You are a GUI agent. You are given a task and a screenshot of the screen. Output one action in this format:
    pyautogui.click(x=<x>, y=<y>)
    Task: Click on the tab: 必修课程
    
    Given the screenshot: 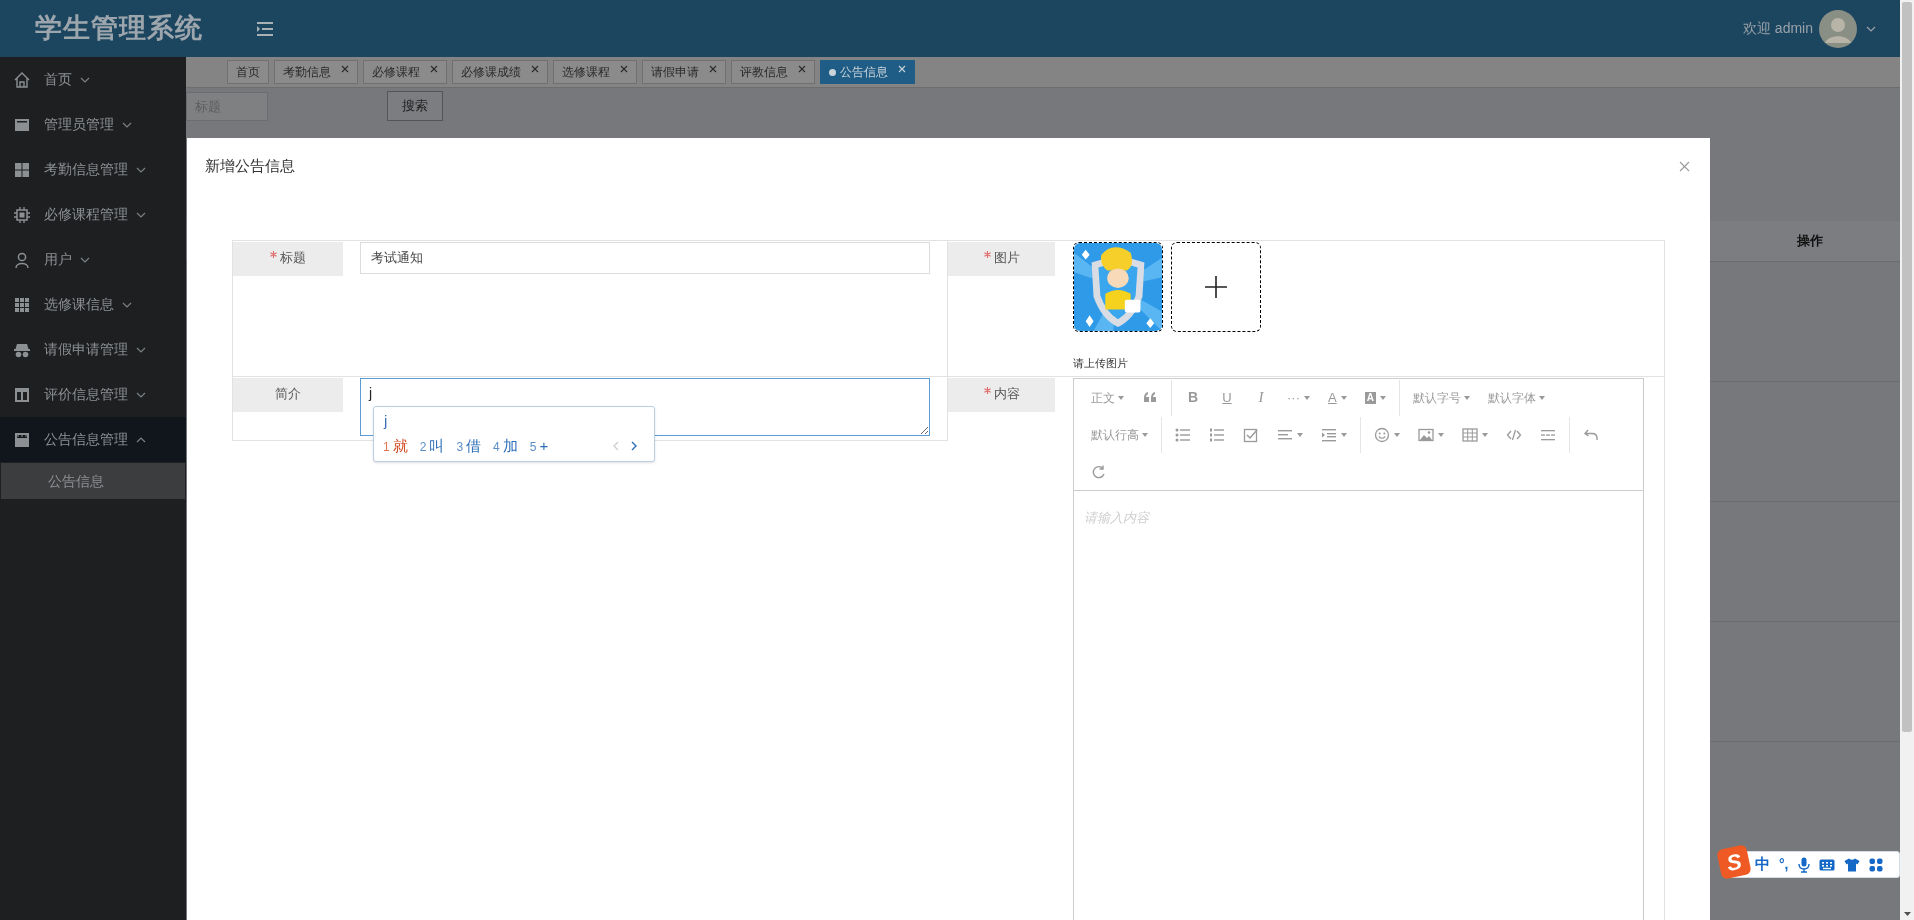 What is the action you would take?
    pyautogui.click(x=405, y=72)
    